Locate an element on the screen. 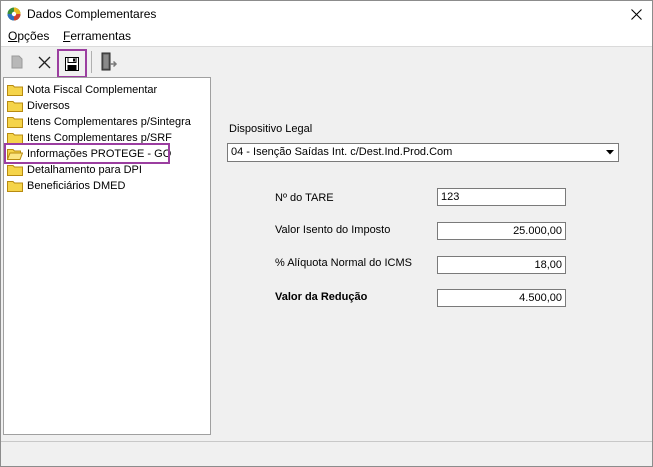 The image size is (653, 467). toolbar is located at coordinates (326, 62).